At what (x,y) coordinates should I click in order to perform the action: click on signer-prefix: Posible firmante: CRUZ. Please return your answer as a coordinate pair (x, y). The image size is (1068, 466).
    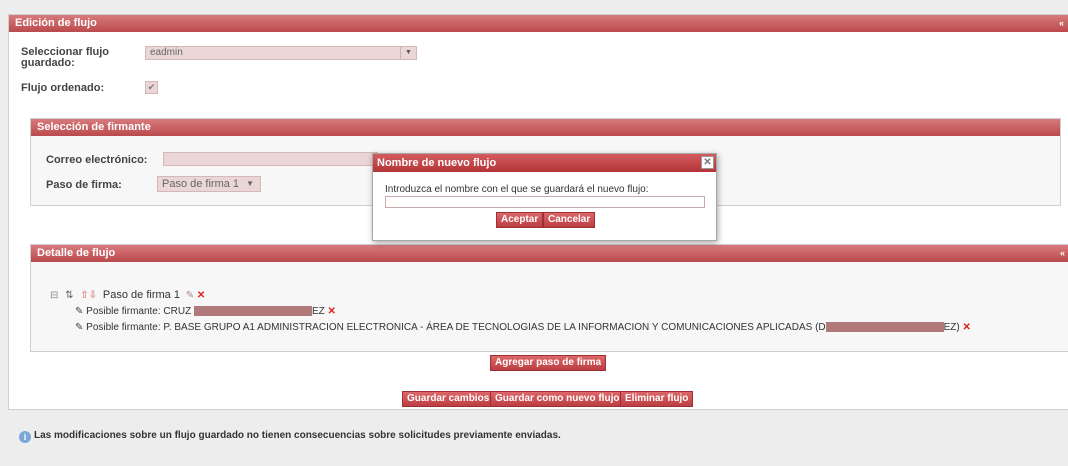
    Looking at the image, I should click on (139, 311).